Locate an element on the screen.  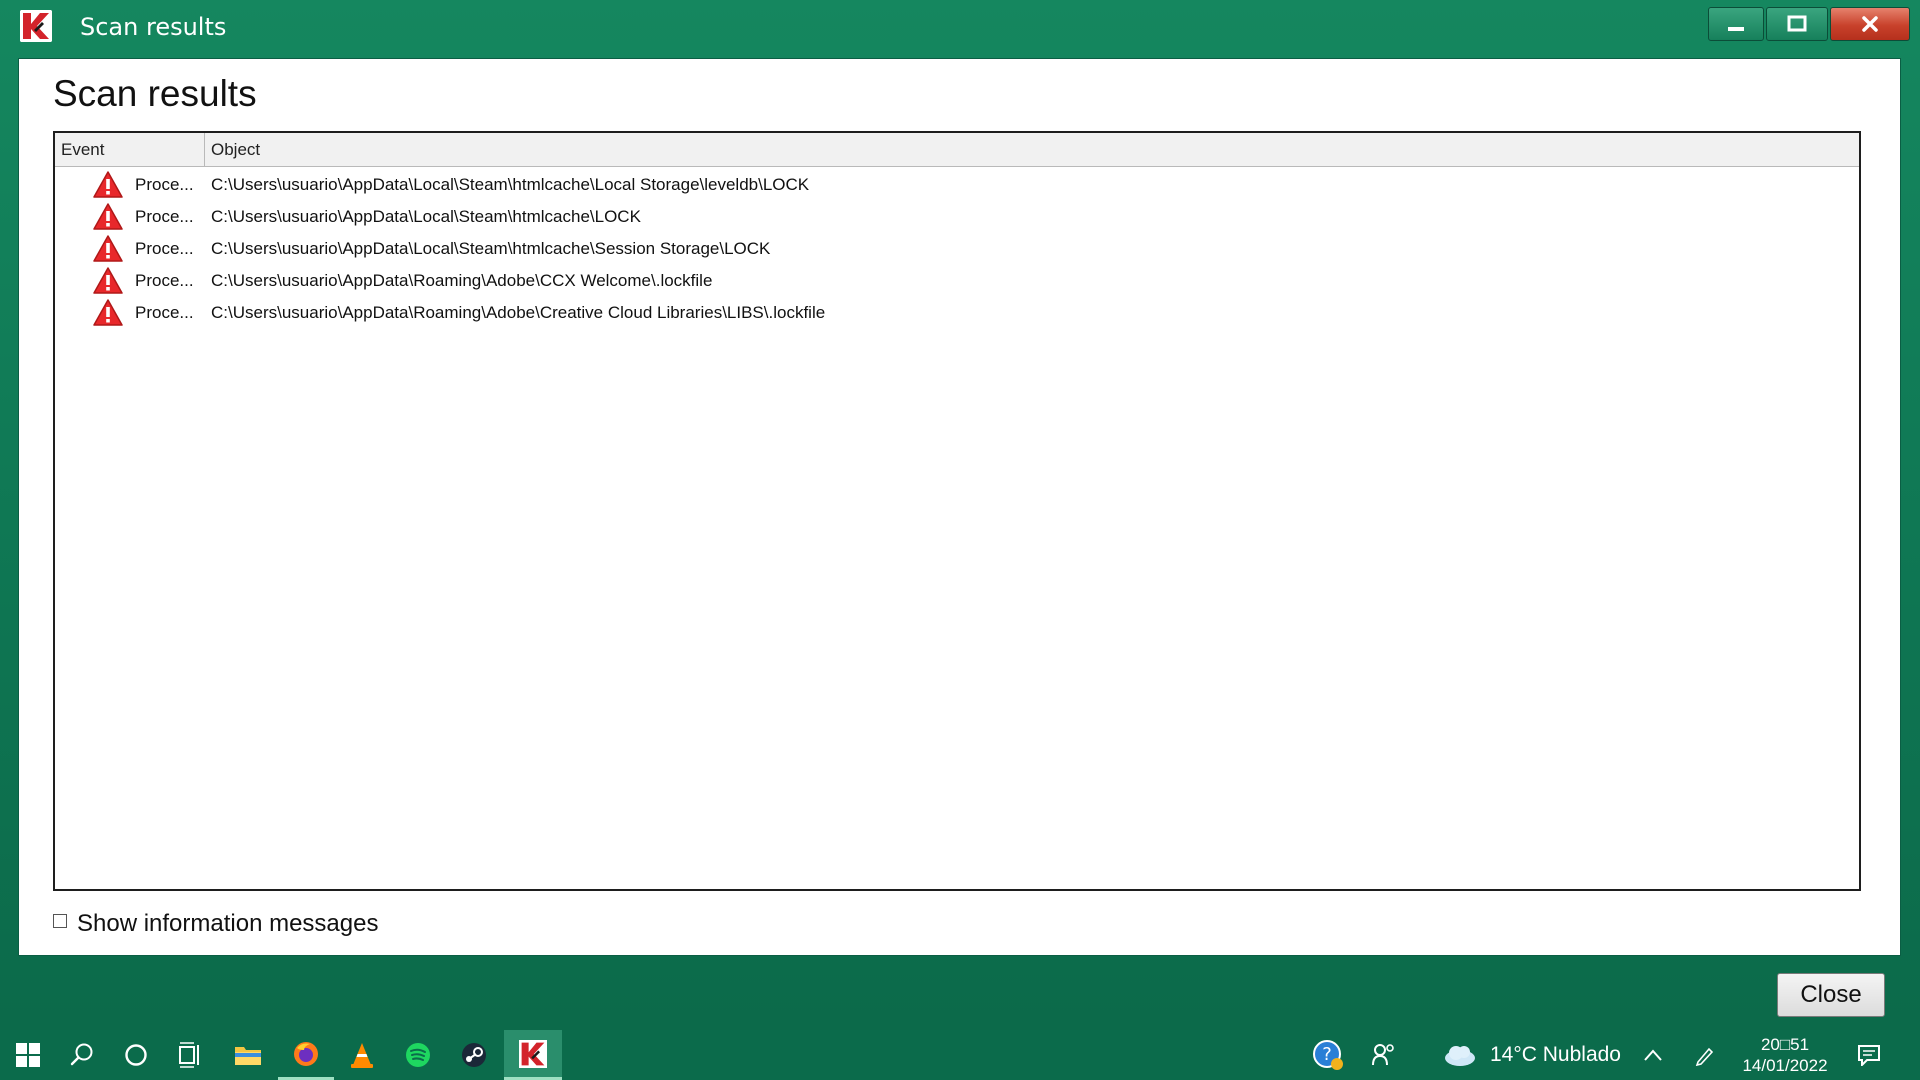
chevron-up-icon is located at coordinates (1653, 1055).